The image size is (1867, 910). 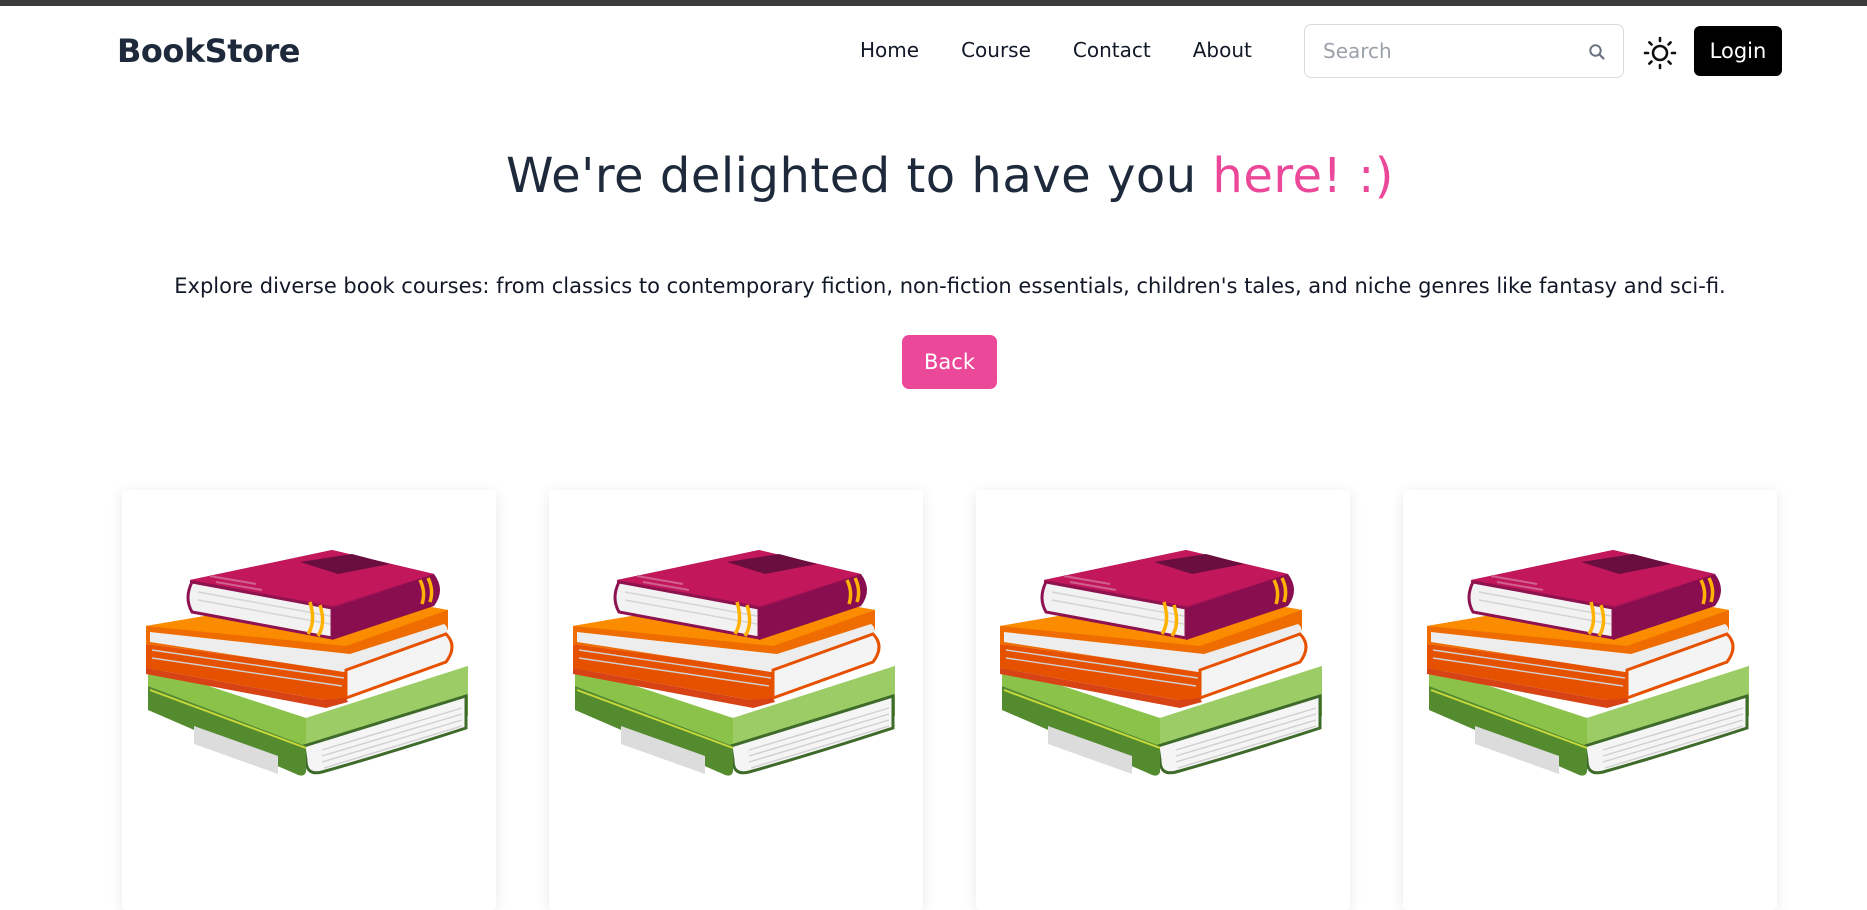 I want to click on nav-link-contact: Contact, so click(x=1112, y=50).